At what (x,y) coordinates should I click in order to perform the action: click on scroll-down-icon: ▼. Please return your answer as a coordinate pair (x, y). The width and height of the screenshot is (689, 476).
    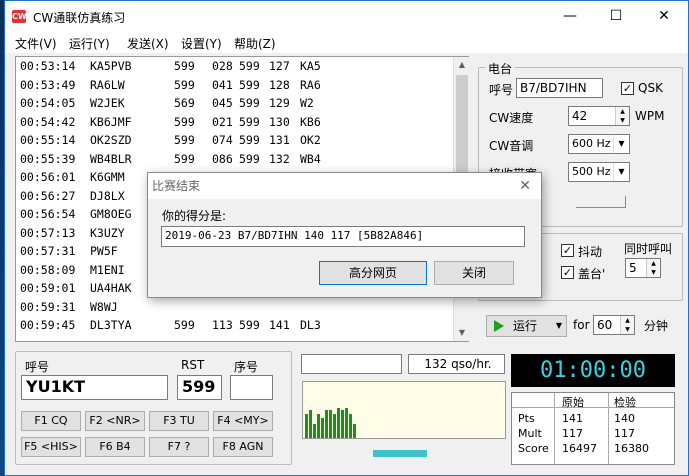
    Looking at the image, I should click on (462, 333).